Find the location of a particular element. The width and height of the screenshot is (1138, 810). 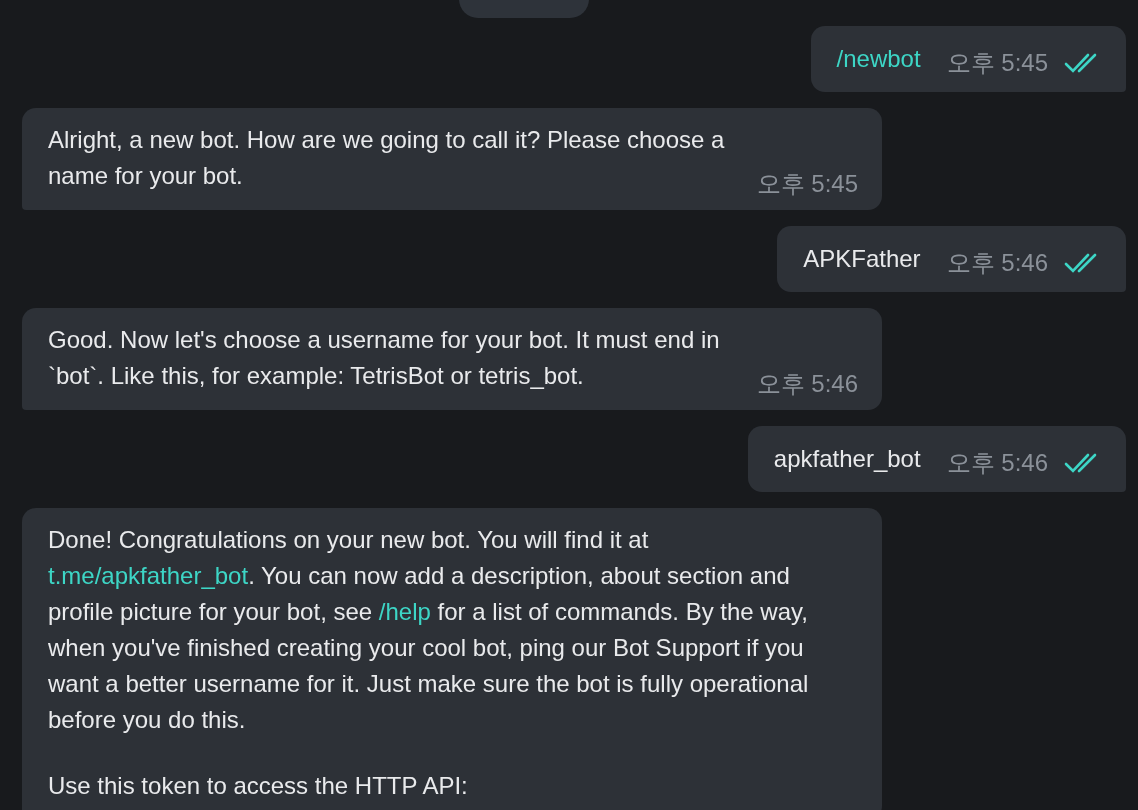

message-text: Alright, a new bot. How are we going to call it? Please choose a name for your bot. is located at coordinates (387, 158).